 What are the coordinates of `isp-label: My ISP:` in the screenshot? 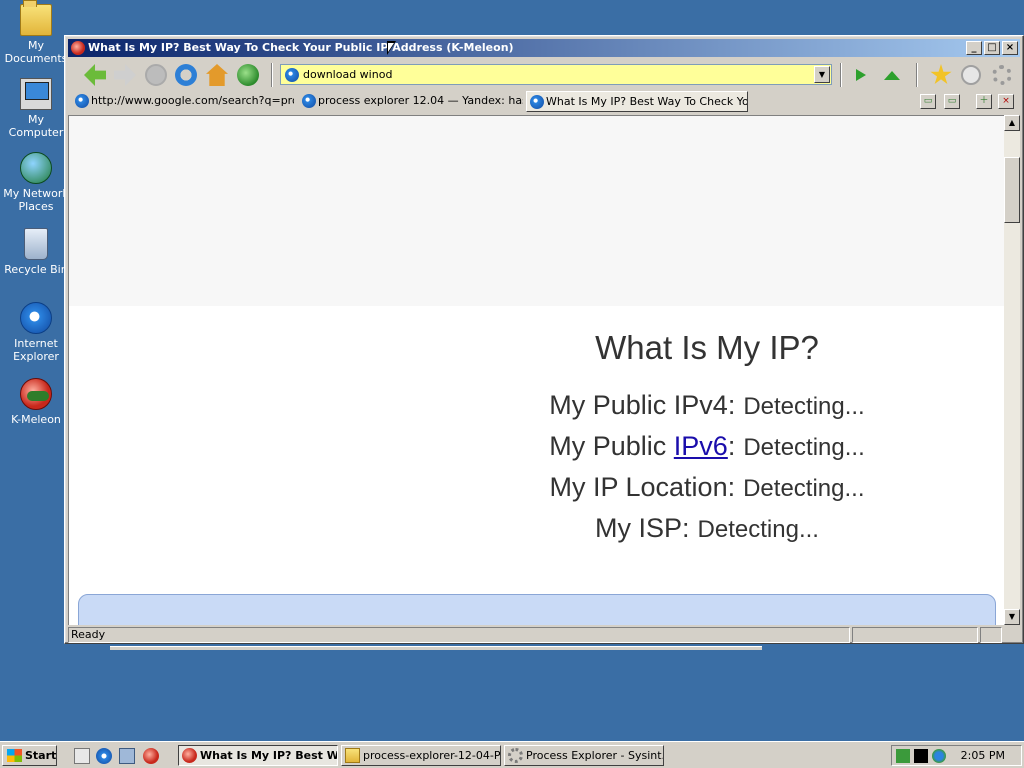 It's located at (642, 528).